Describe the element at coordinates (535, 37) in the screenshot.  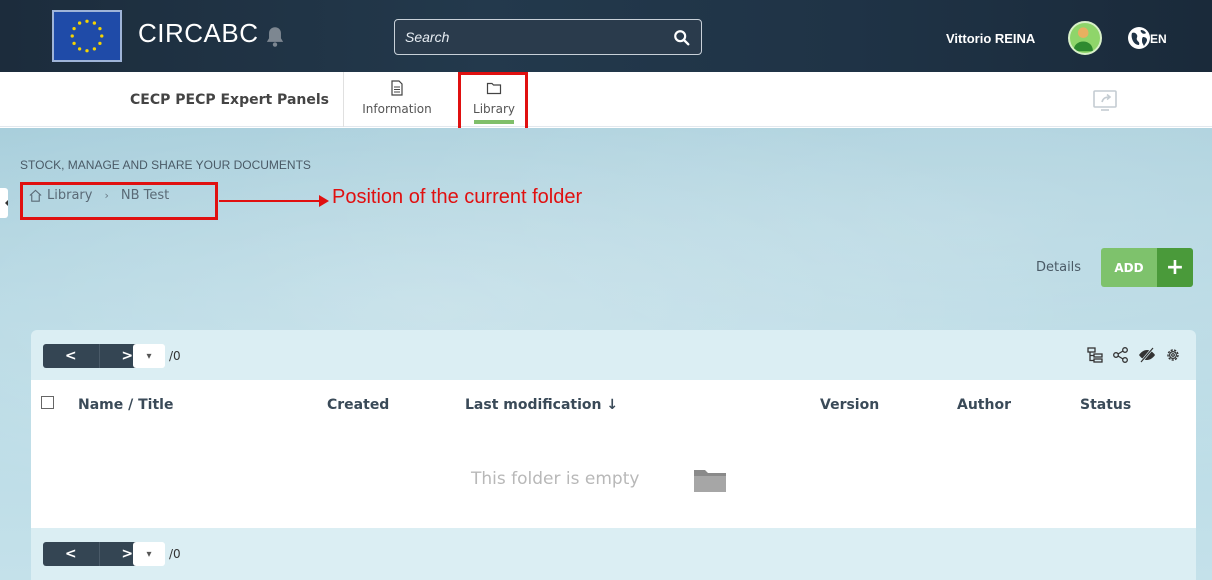
I see `search-input` at that location.